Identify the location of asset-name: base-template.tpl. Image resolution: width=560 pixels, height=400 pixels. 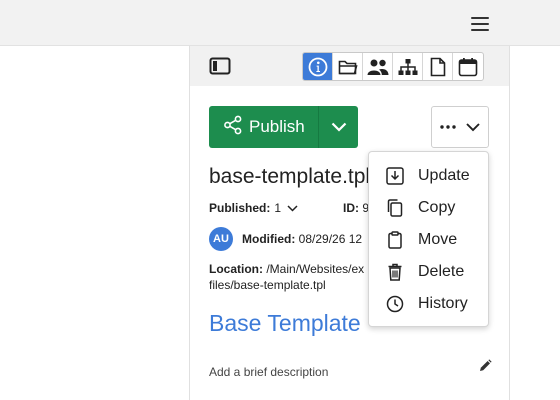
(289, 176).